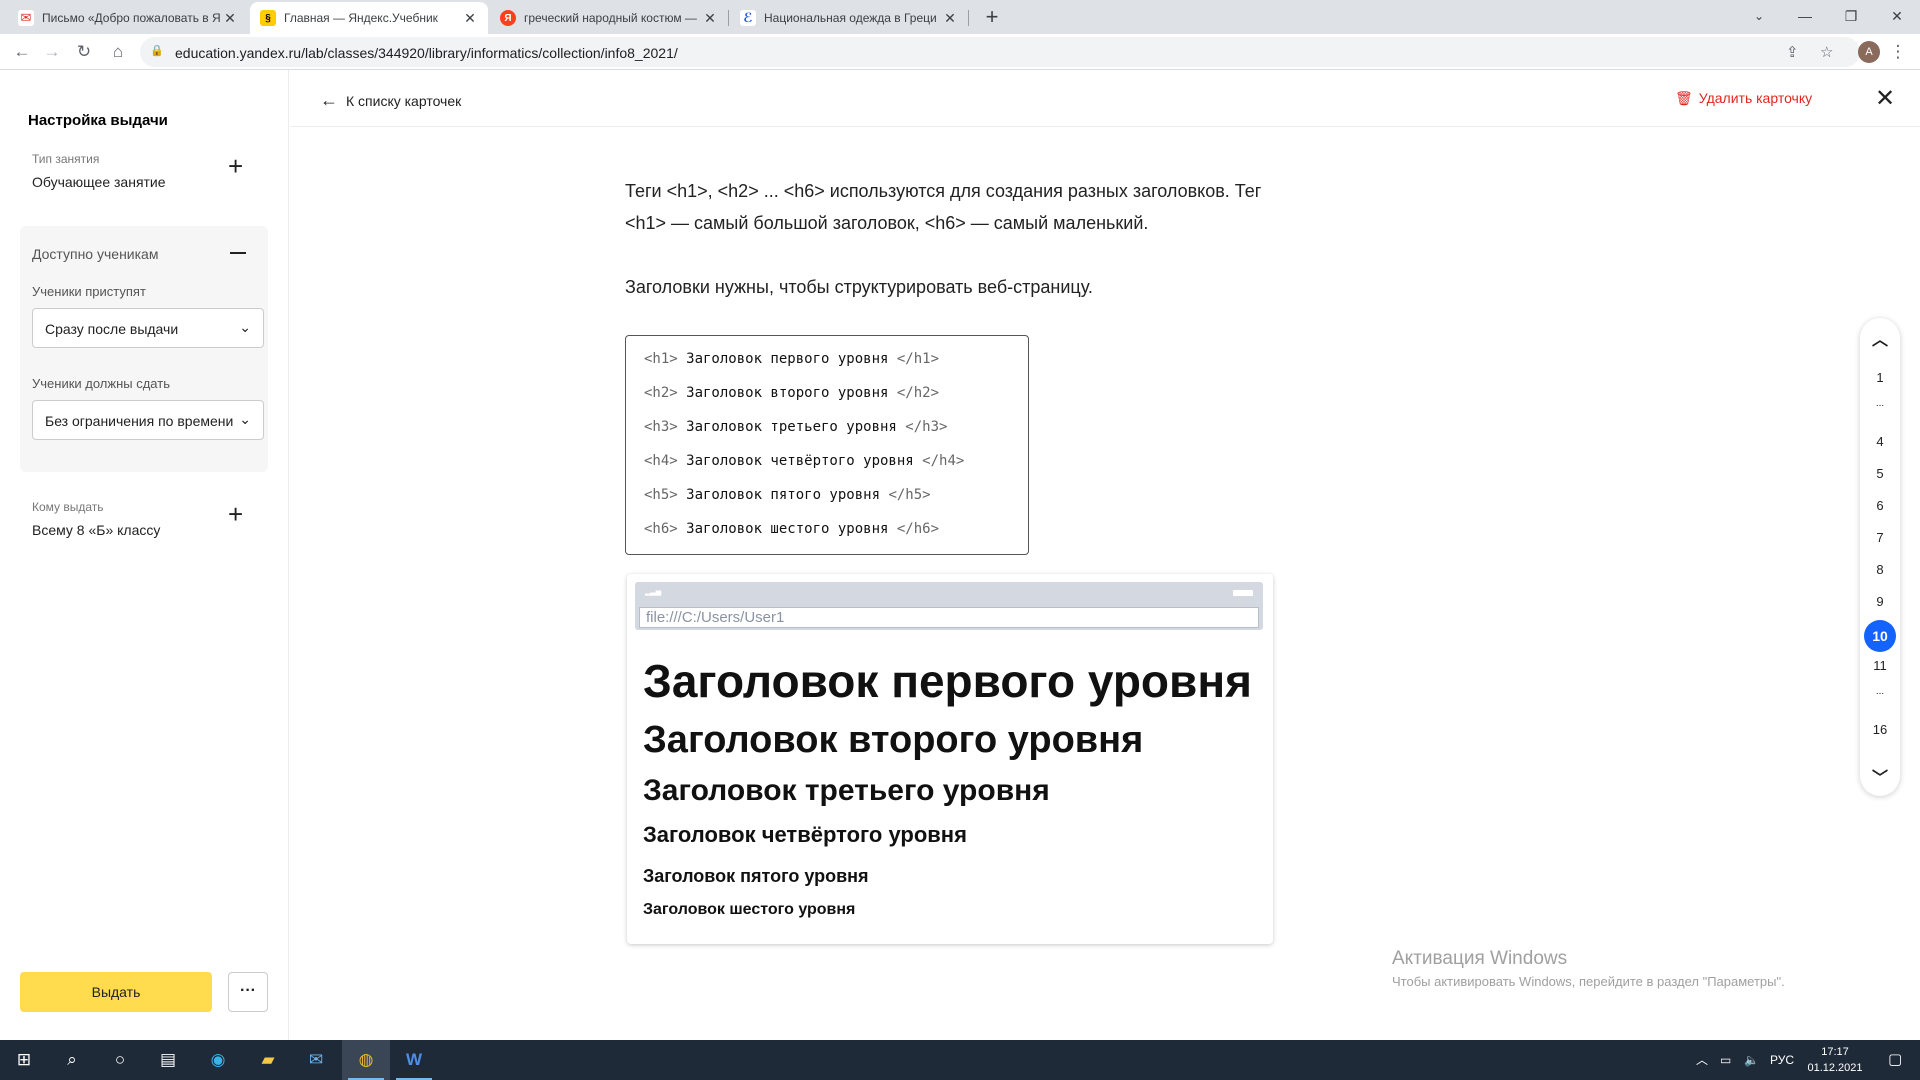  What do you see at coordinates (804, 461) in the screenshot?
I see `code-line: <h4> Заголовок четвёртого уровня </h4>` at bounding box center [804, 461].